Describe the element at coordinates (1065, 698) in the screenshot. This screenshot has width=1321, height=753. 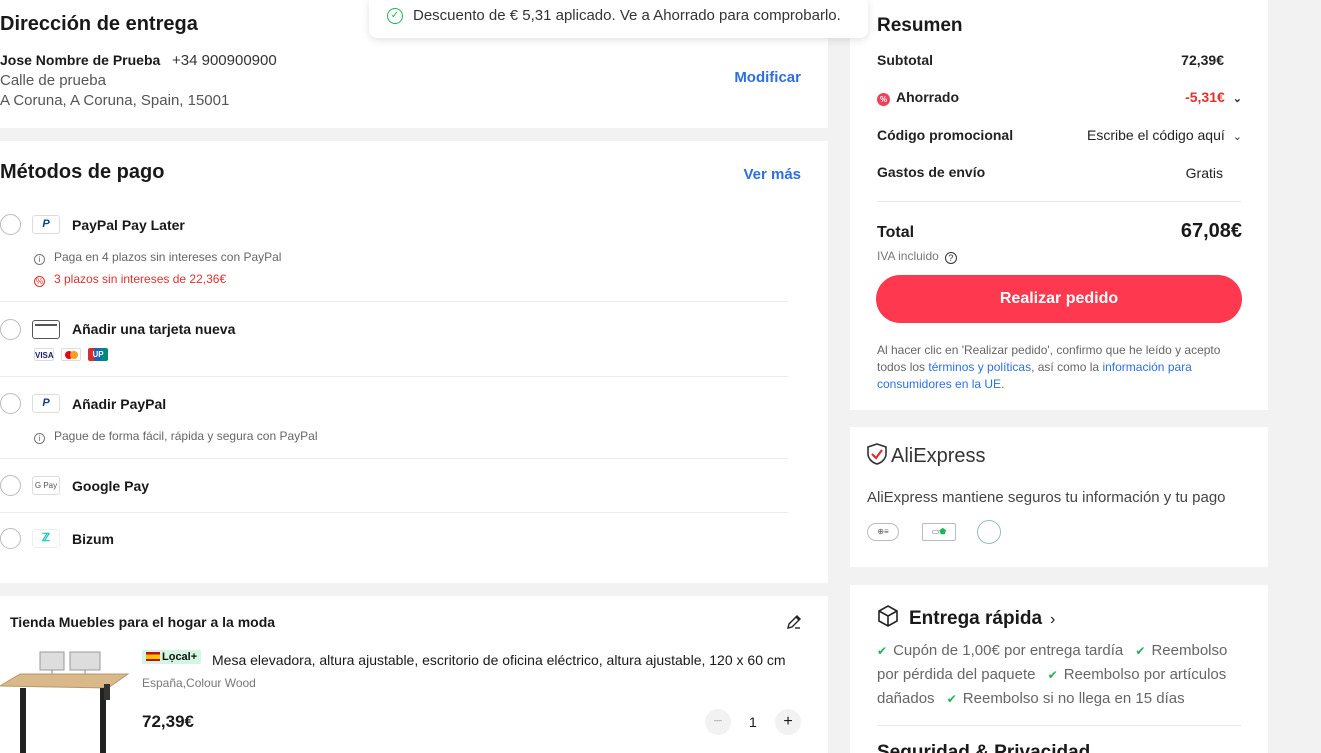
I see `feature-item: ✔ Reembolso si no llega en 15 días` at that location.